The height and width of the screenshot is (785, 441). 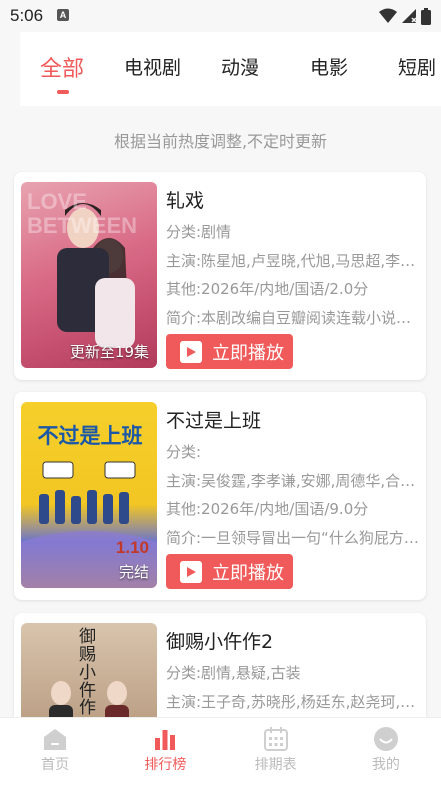 I want to click on poster-title-text: 御赐小仵作, so click(x=87, y=673).